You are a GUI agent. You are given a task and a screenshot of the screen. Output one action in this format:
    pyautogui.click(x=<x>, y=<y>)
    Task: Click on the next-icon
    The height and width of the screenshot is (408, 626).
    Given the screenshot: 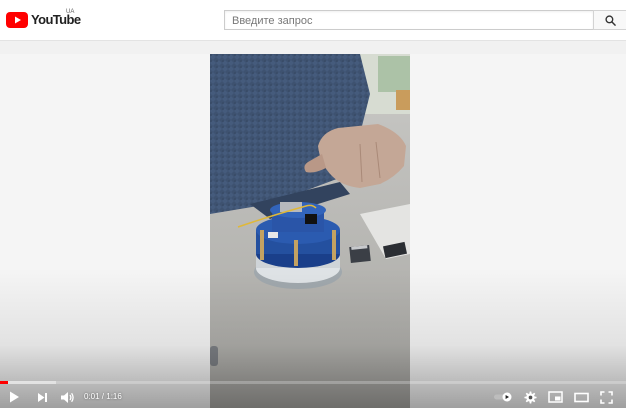 What is the action you would take?
    pyautogui.click(x=42, y=397)
    